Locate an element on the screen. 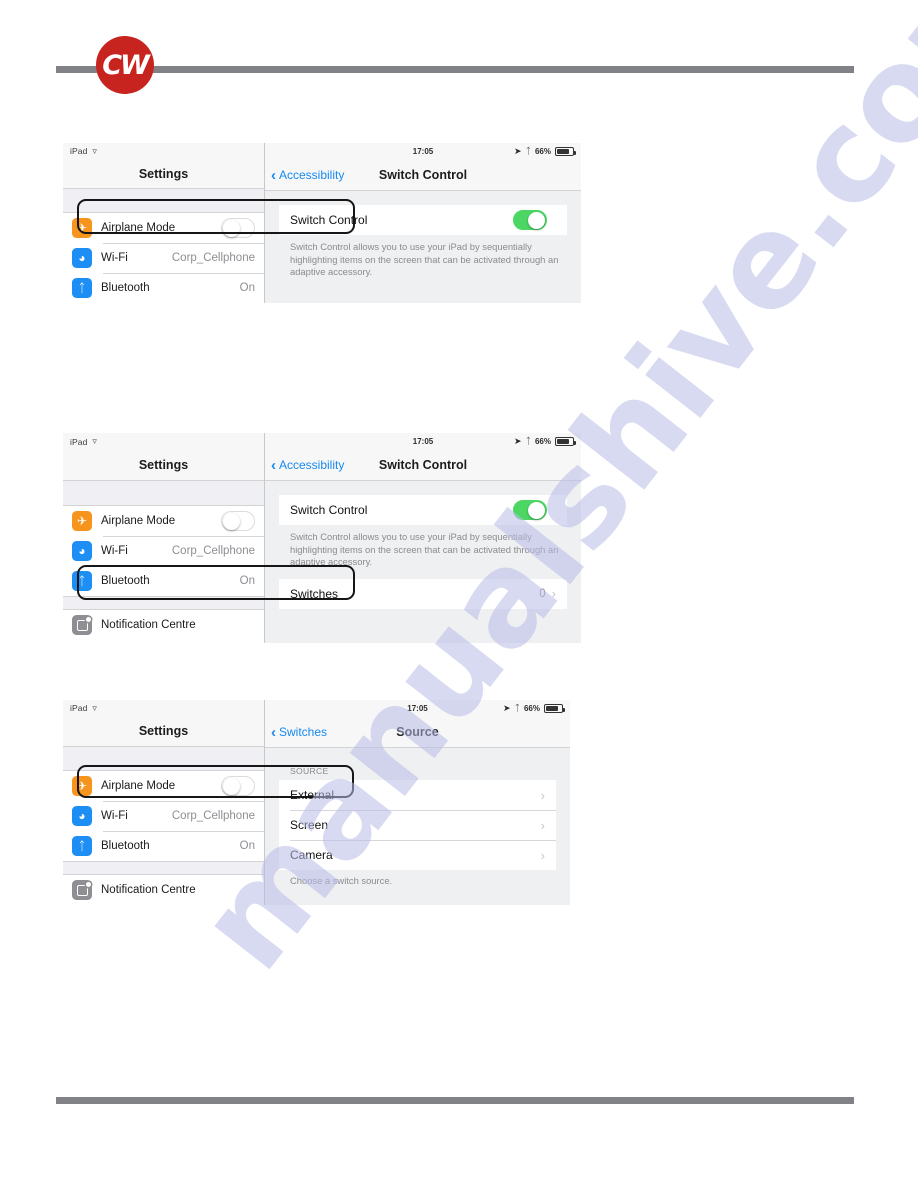 The height and width of the screenshot is (1188, 918). logo-text: CW is located at coordinates (126, 65).